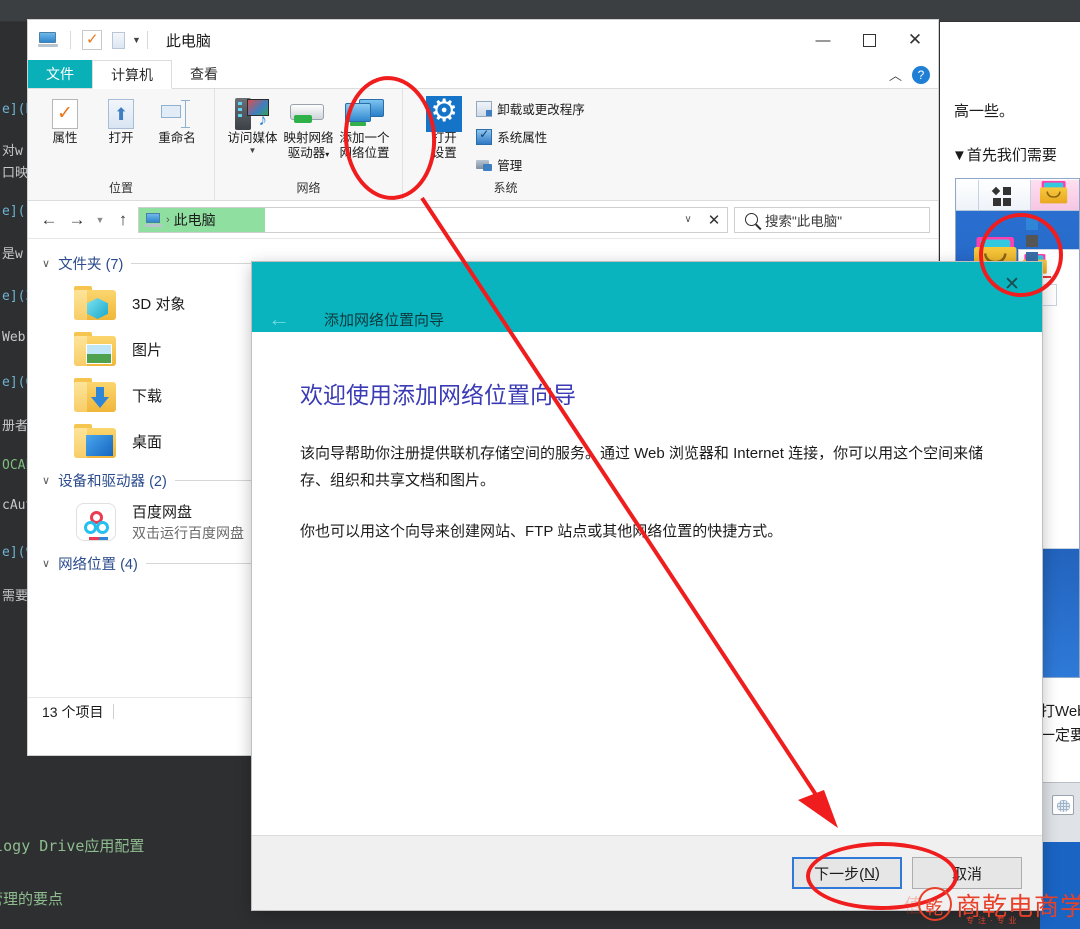 This screenshot has width=1080, height=929. What do you see at coordinates (132, 74) in the screenshot?
I see `tab-computer: 计算机` at bounding box center [132, 74].